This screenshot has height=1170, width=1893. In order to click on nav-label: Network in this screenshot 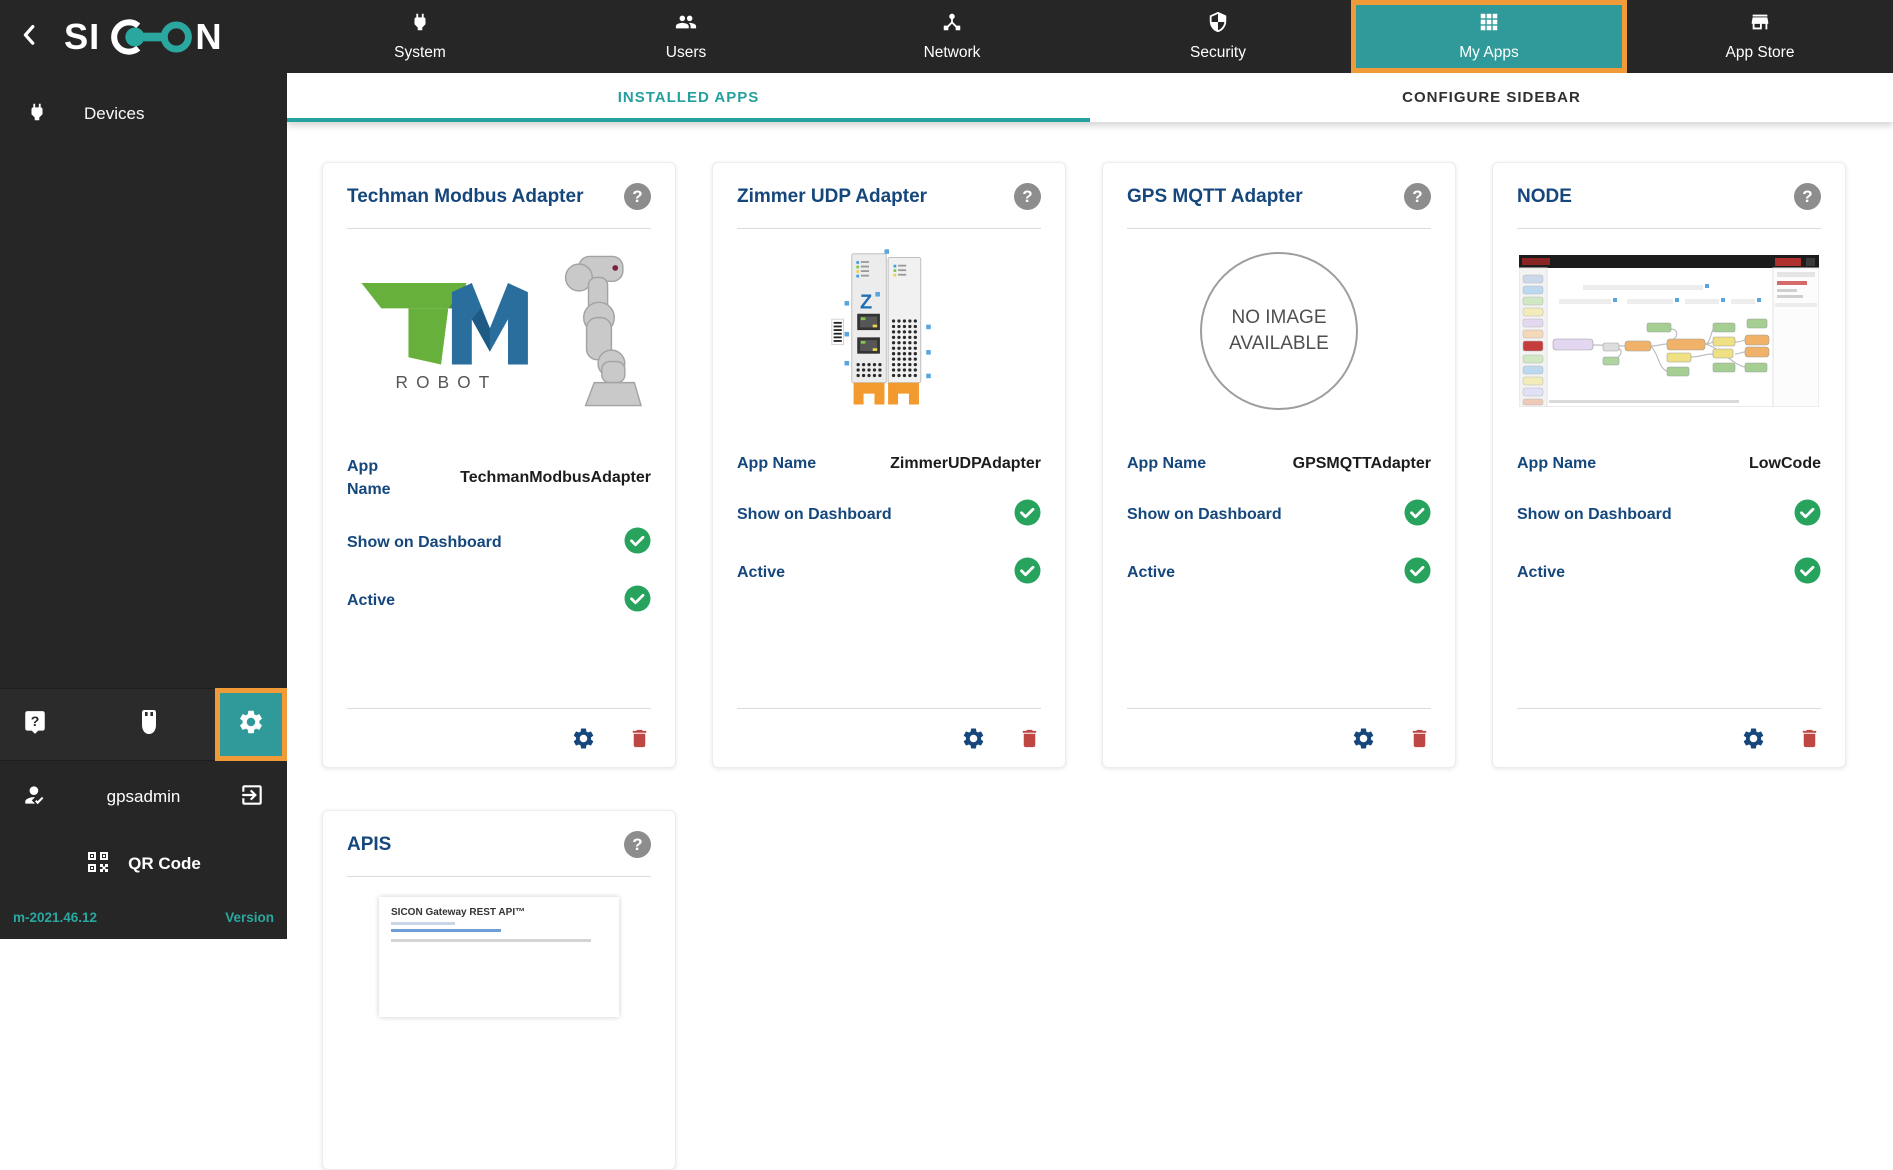, I will do `click(952, 52)`.